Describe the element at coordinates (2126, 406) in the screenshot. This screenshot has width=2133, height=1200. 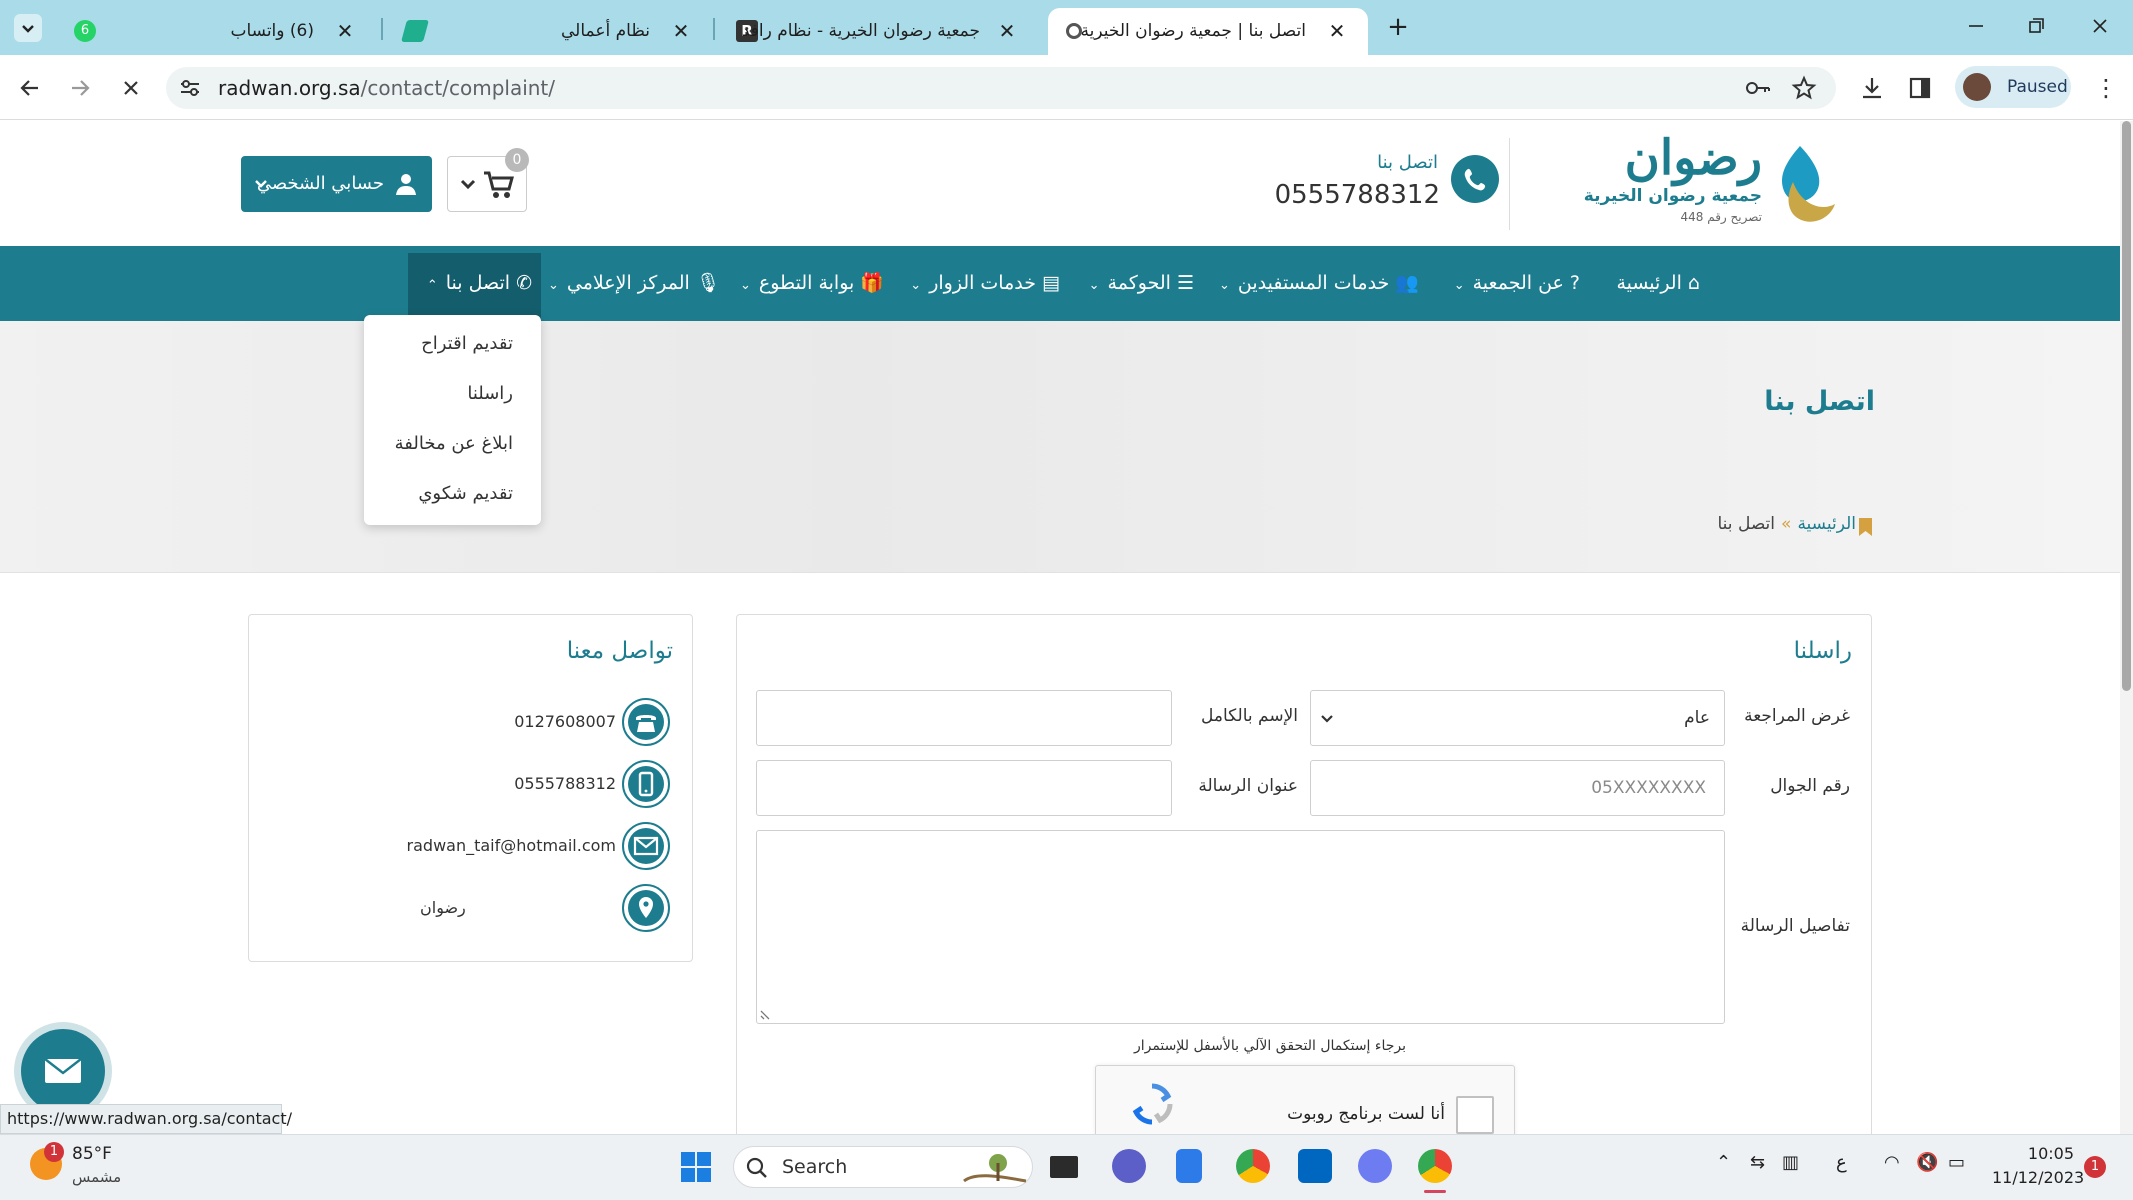
I see `page-scrollbar-thumb` at that location.